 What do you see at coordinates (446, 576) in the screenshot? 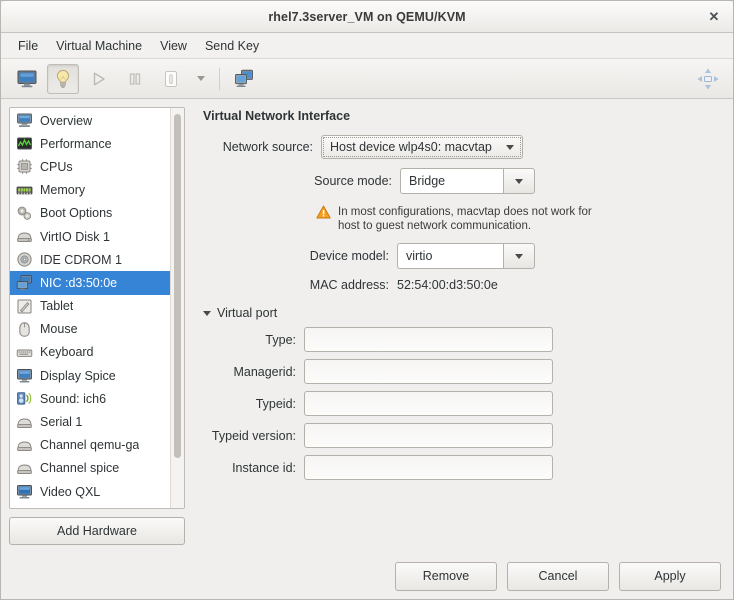
I see `remove-button: Remove` at bounding box center [446, 576].